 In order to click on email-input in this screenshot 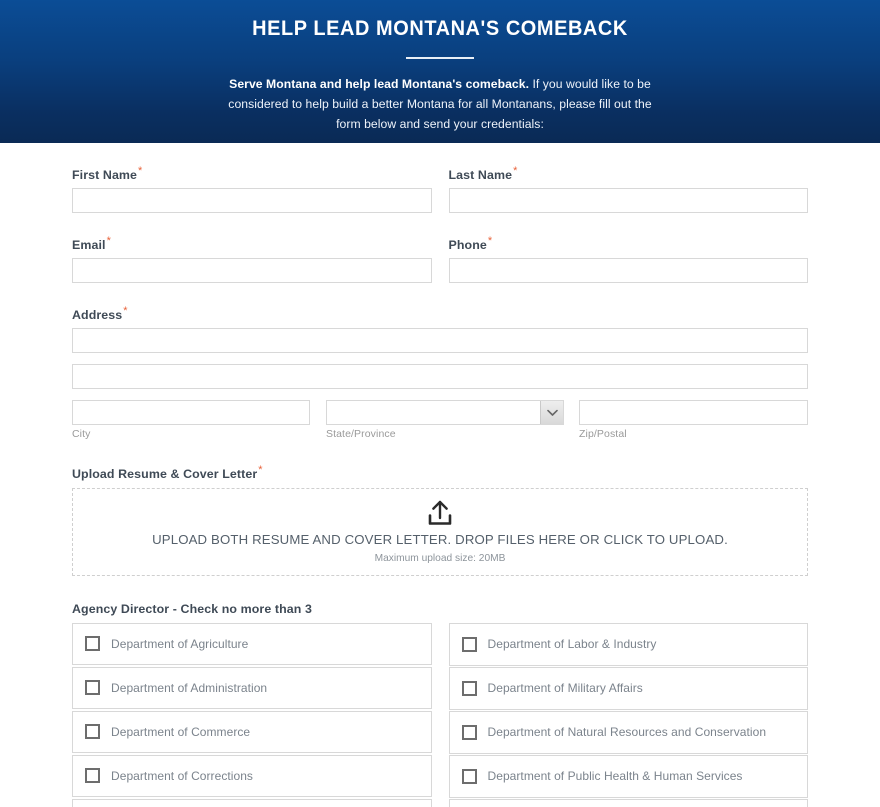, I will do `click(252, 271)`.